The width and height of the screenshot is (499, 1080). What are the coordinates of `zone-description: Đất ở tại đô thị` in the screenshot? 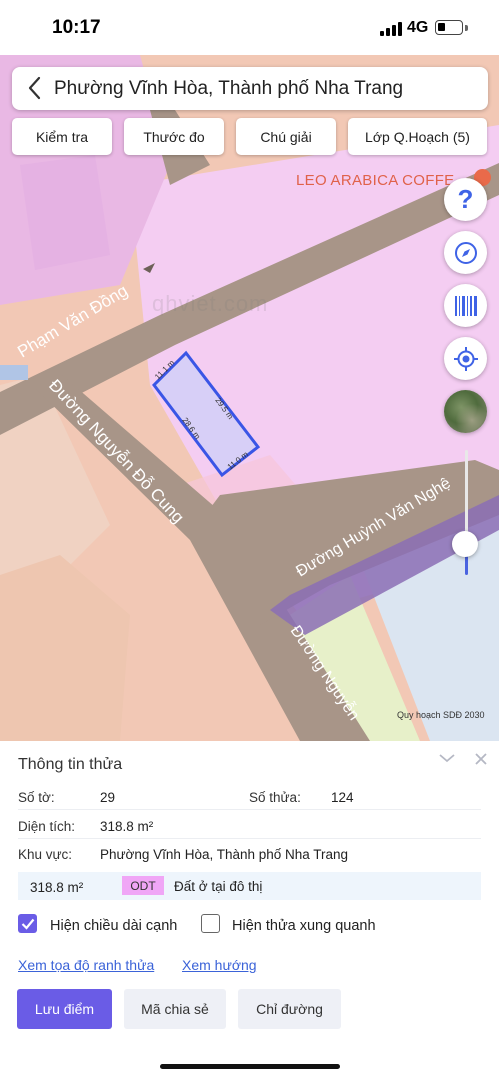 It's located at (218, 886).